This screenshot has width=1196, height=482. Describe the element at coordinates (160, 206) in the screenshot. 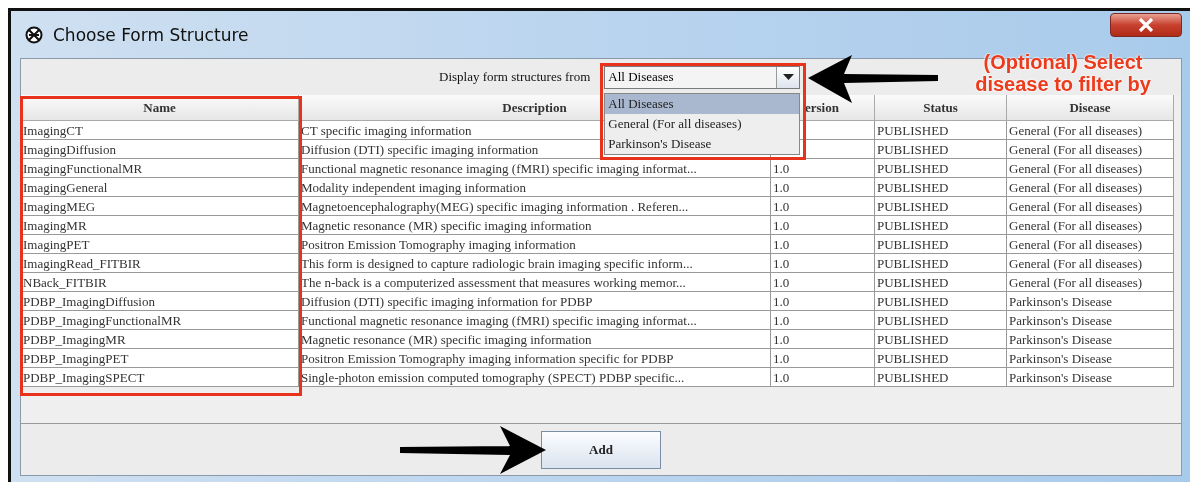

I see `table-cell: ImagingMEG` at that location.